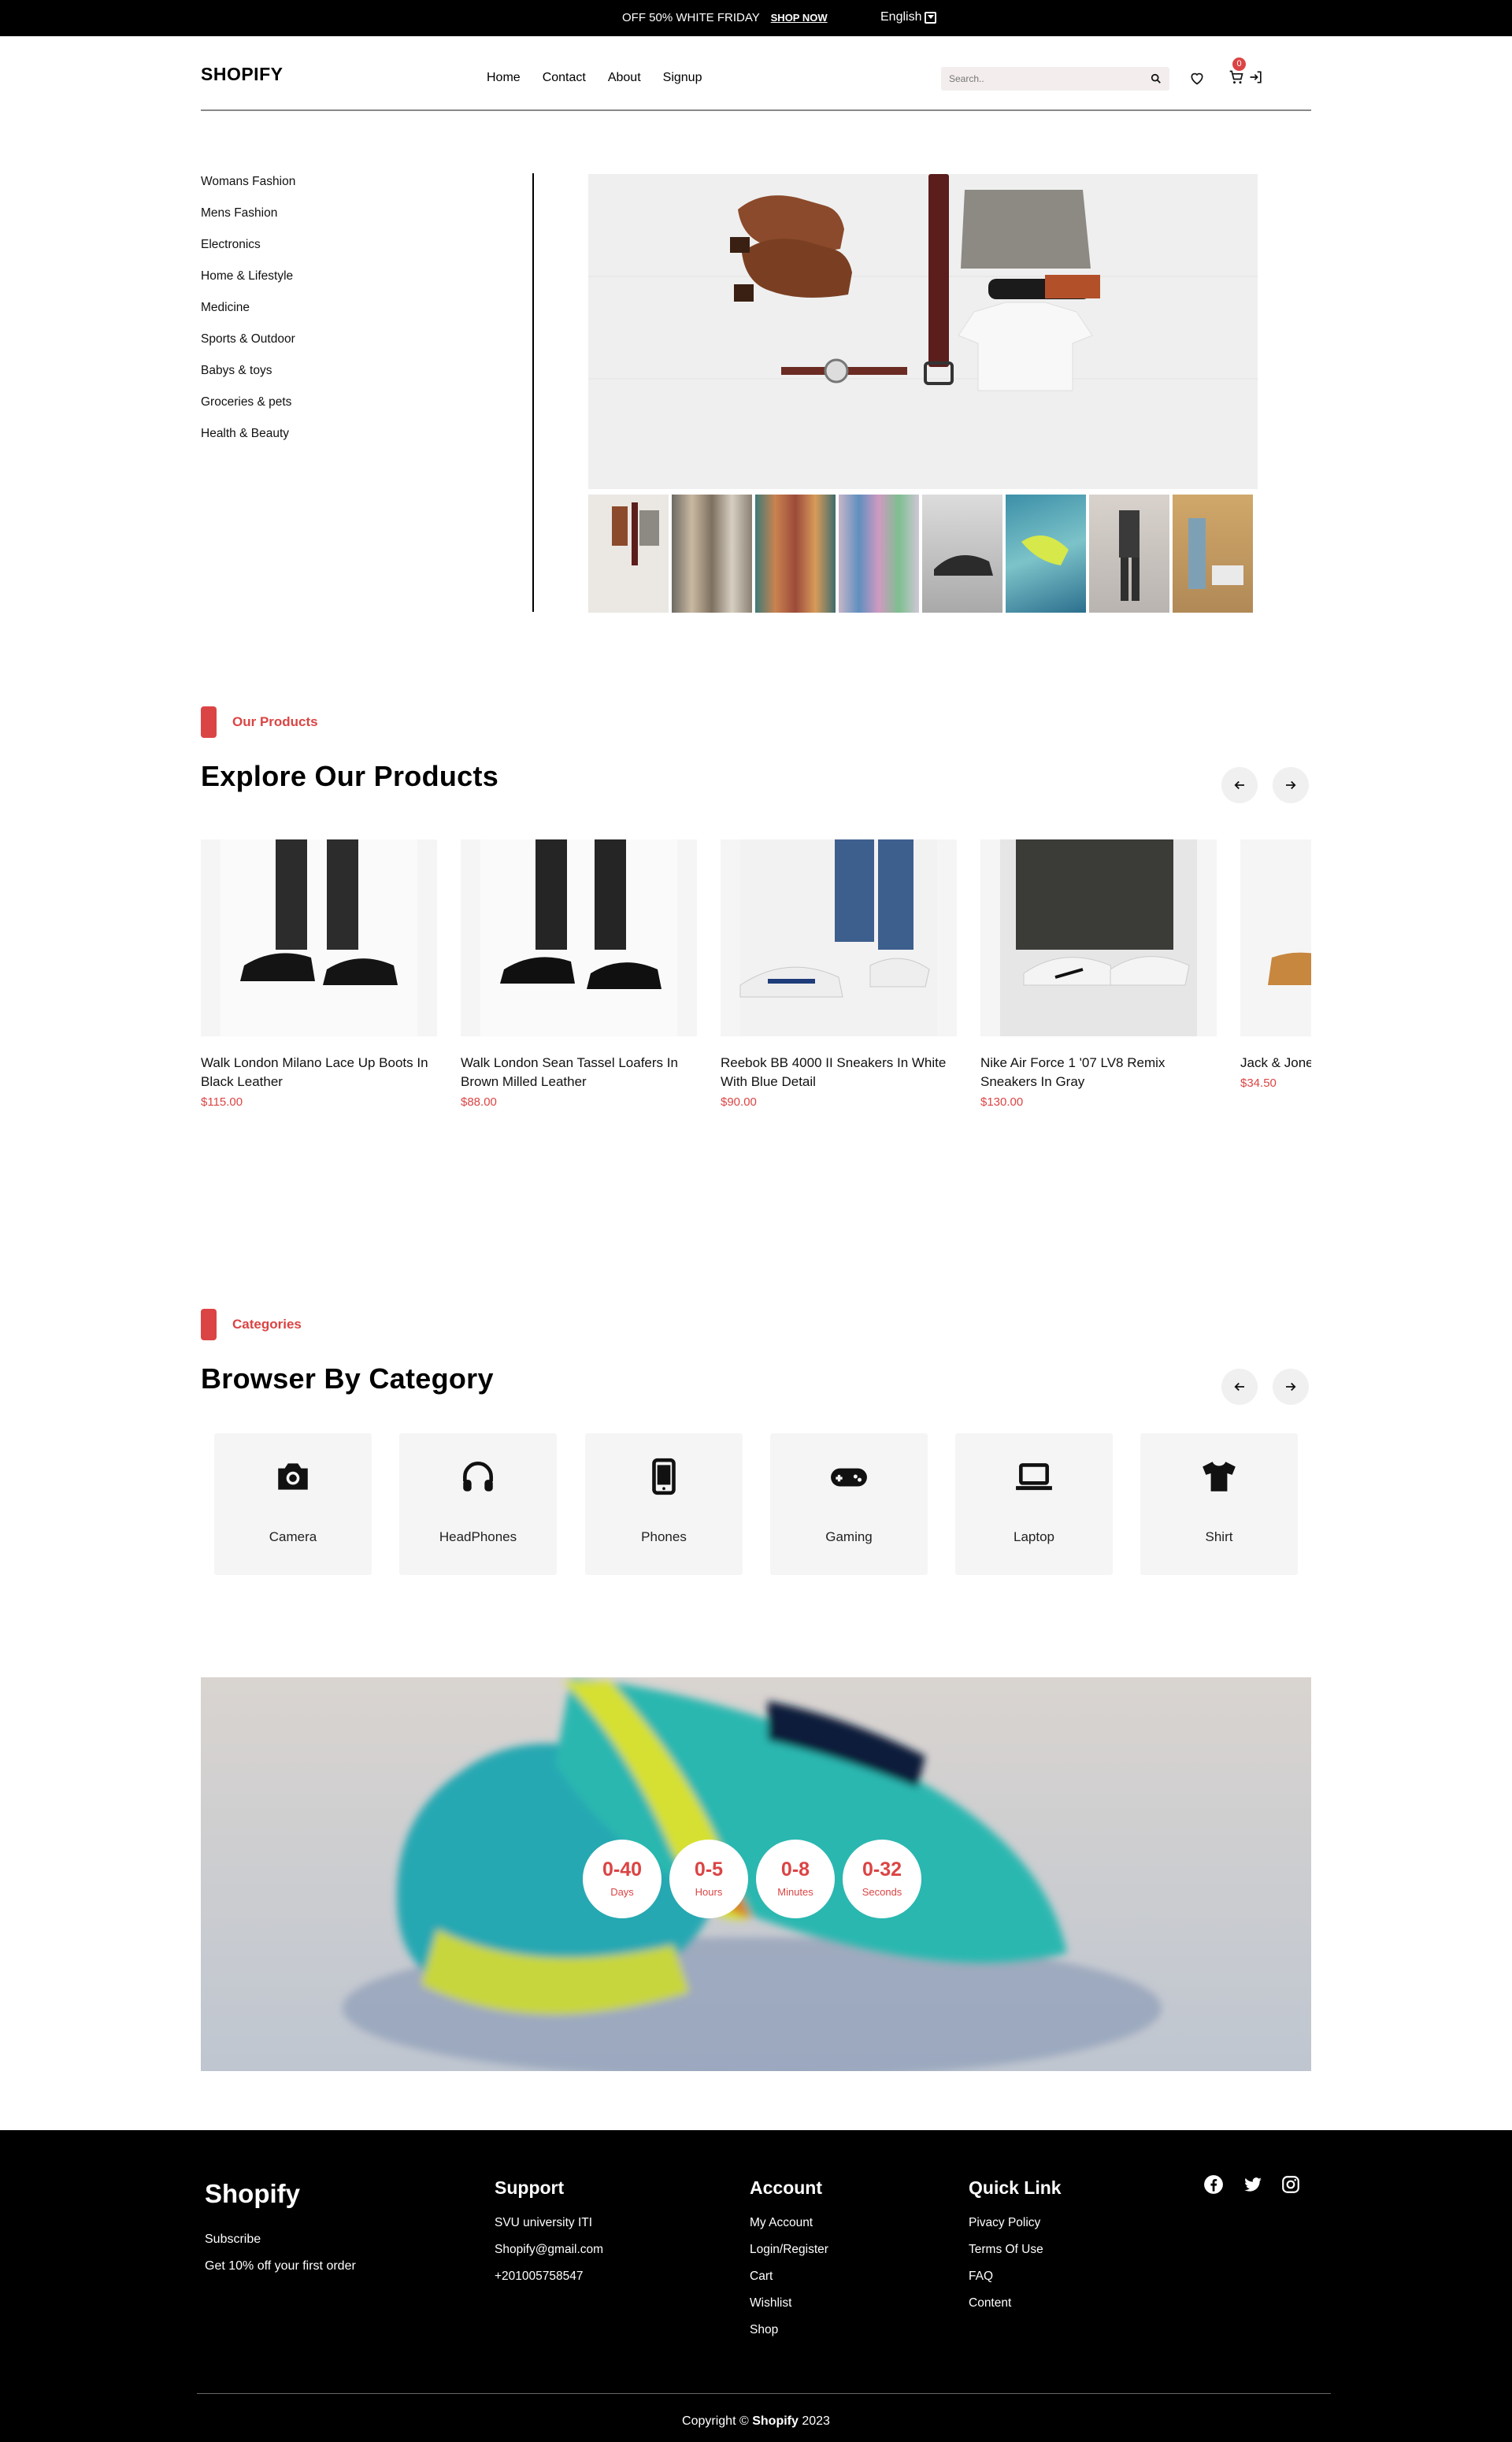 The height and width of the screenshot is (2442, 1512). Describe the element at coordinates (1197, 78) in the screenshot. I see `heart-icon` at that location.